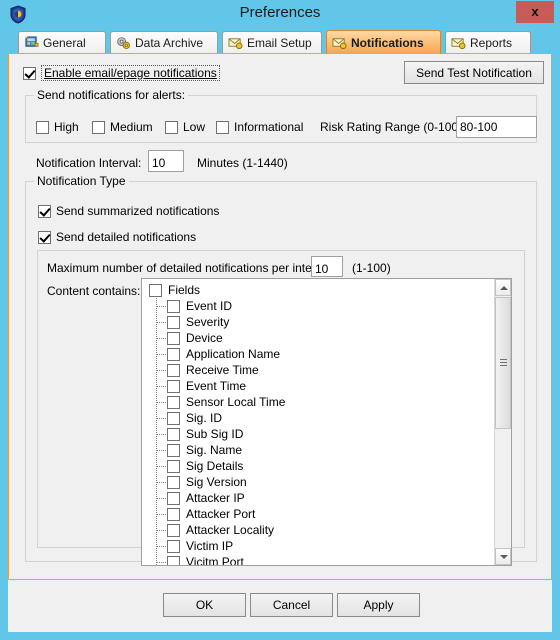  I want to click on severity-high-checkbox: High, so click(57, 127).